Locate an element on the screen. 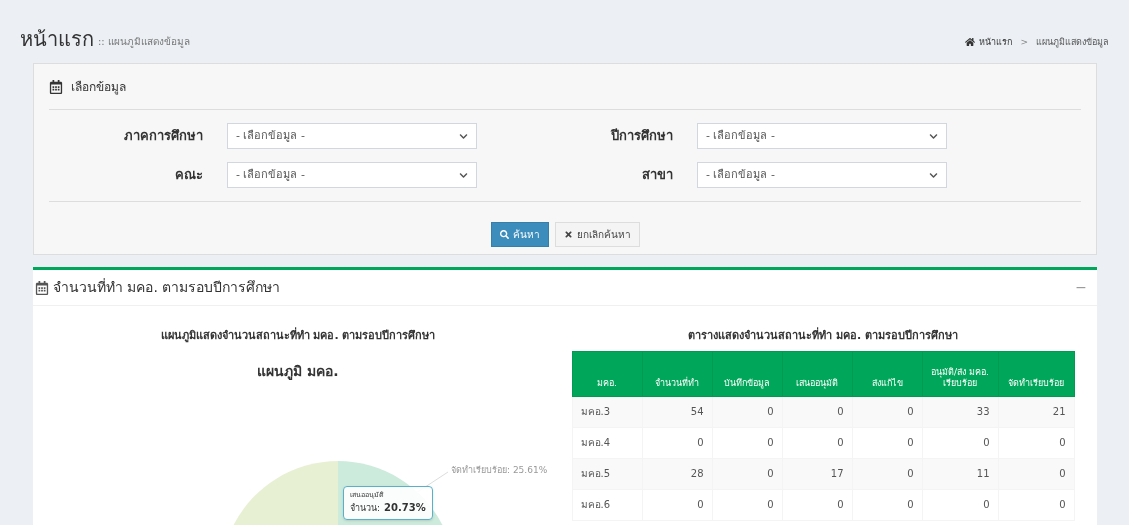  breadcrumb-link: แผนภูมิแสดงข้อมูล is located at coordinates (1072, 42).